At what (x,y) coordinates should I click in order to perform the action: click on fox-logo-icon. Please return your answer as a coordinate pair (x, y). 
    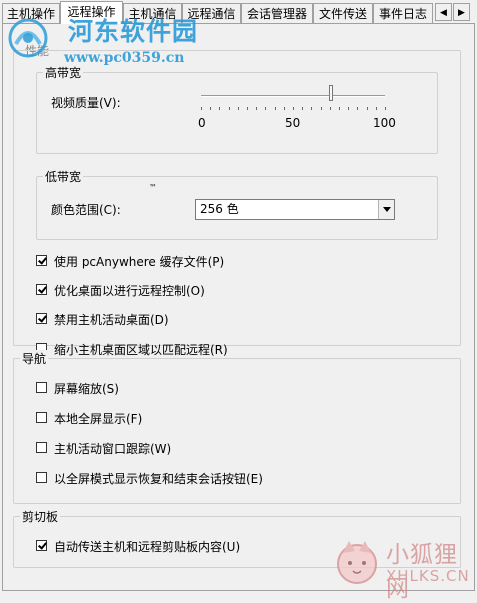
    Looking at the image, I should click on (357, 562).